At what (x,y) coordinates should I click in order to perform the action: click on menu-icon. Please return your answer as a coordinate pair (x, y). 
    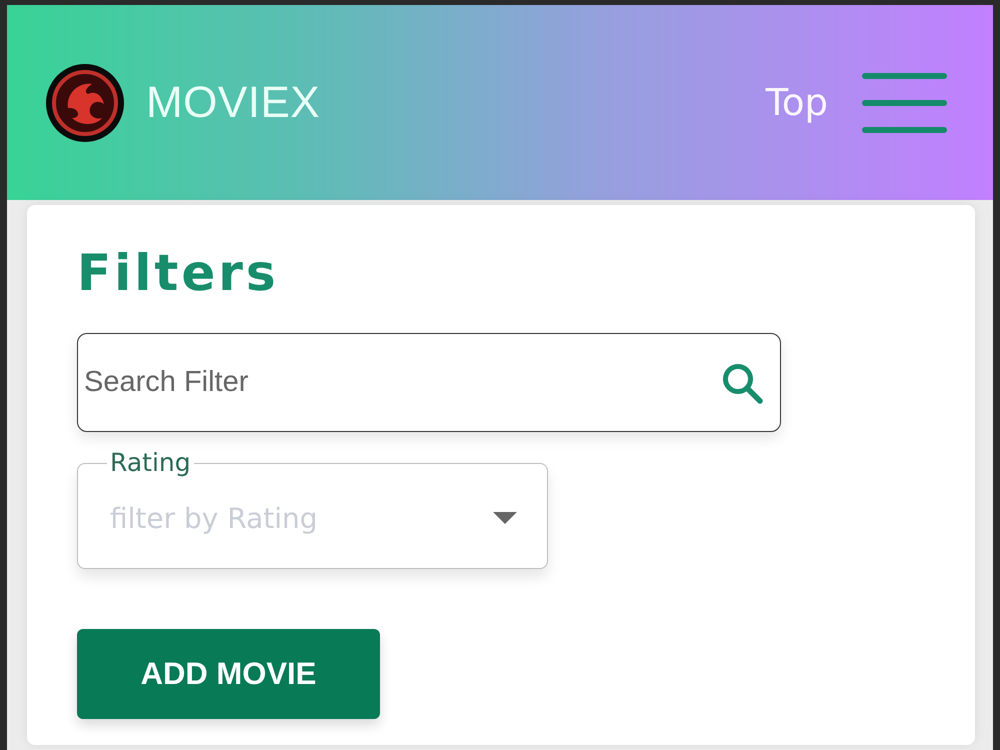
    Looking at the image, I should click on (904, 103).